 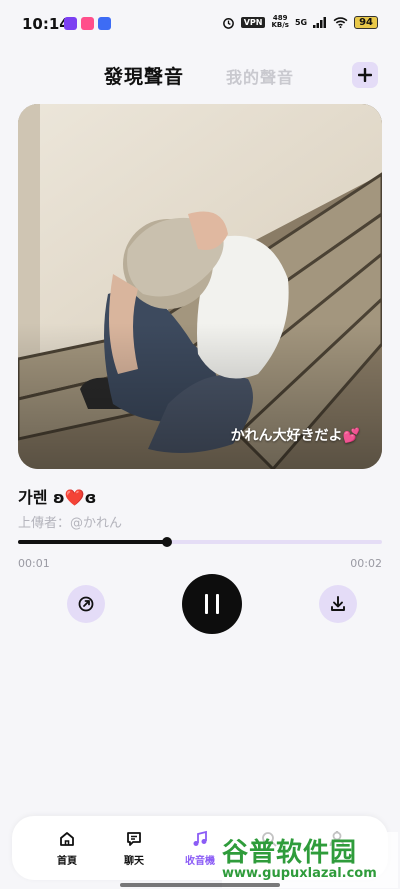 I want to click on header: 發現聲音 我的聲音, so click(x=200, y=75).